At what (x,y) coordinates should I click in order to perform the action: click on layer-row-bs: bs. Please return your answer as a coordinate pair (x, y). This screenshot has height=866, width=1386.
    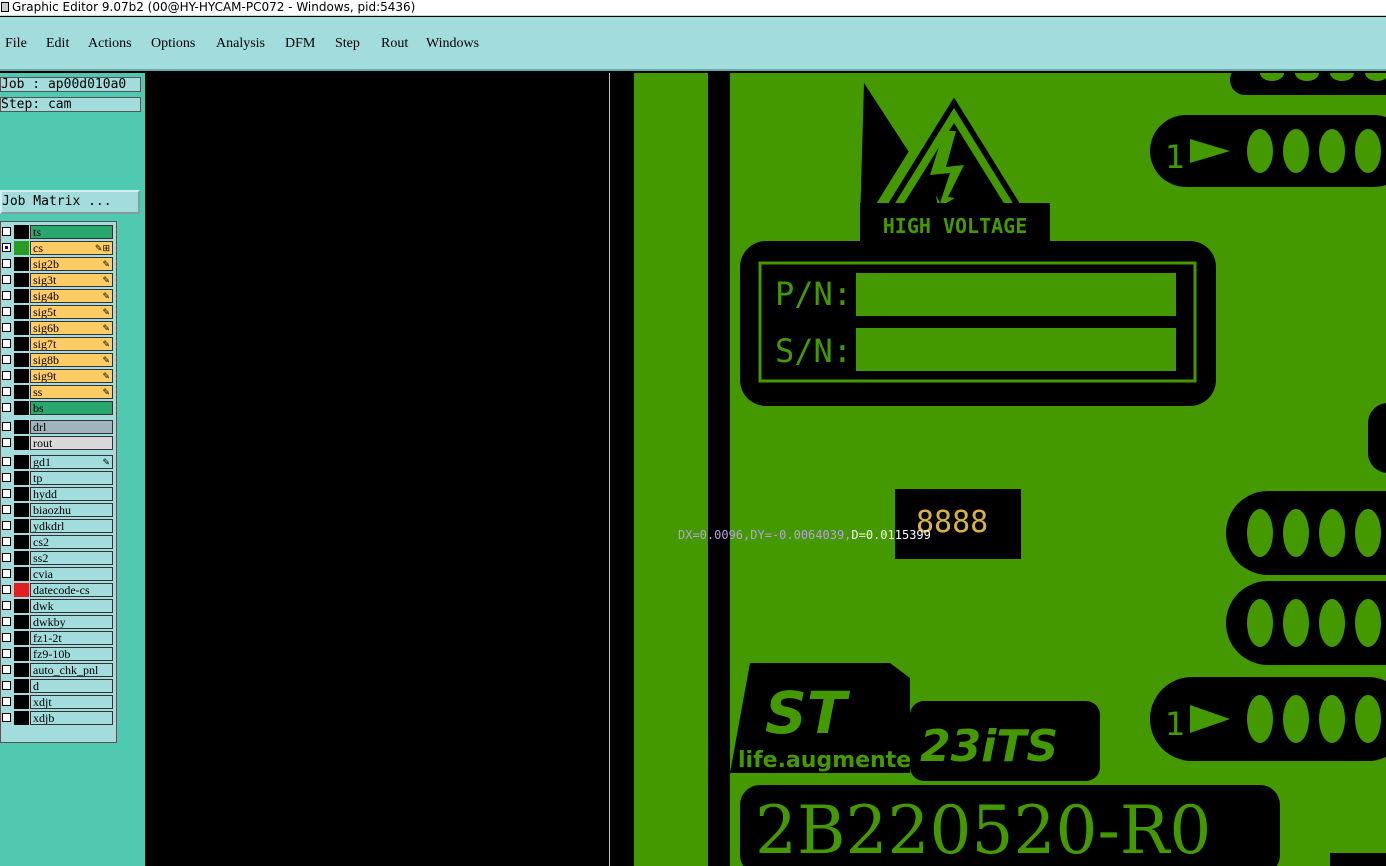
    Looking at the image, I should click on (59, 408).